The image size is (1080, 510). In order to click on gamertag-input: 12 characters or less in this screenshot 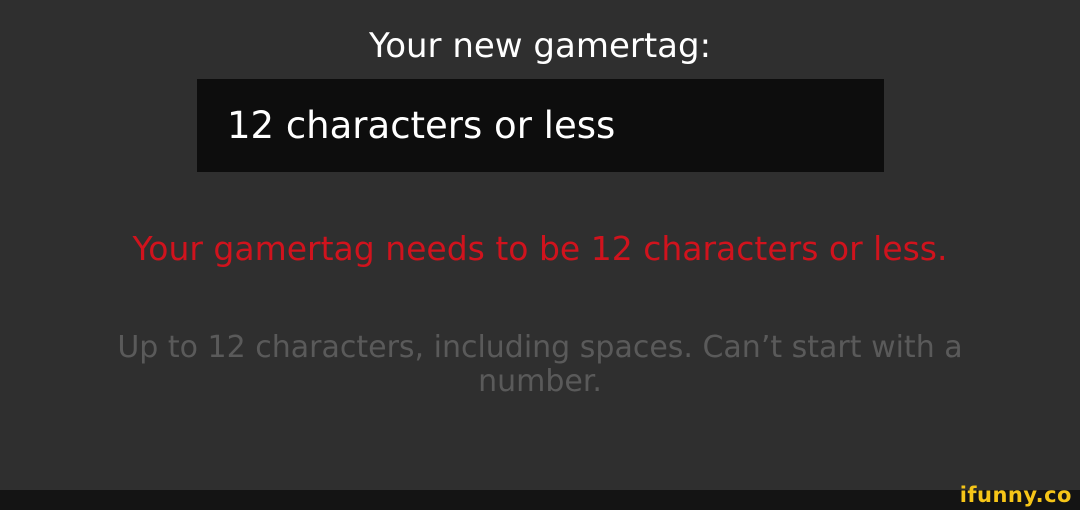, I will do `click(540, 125)`.